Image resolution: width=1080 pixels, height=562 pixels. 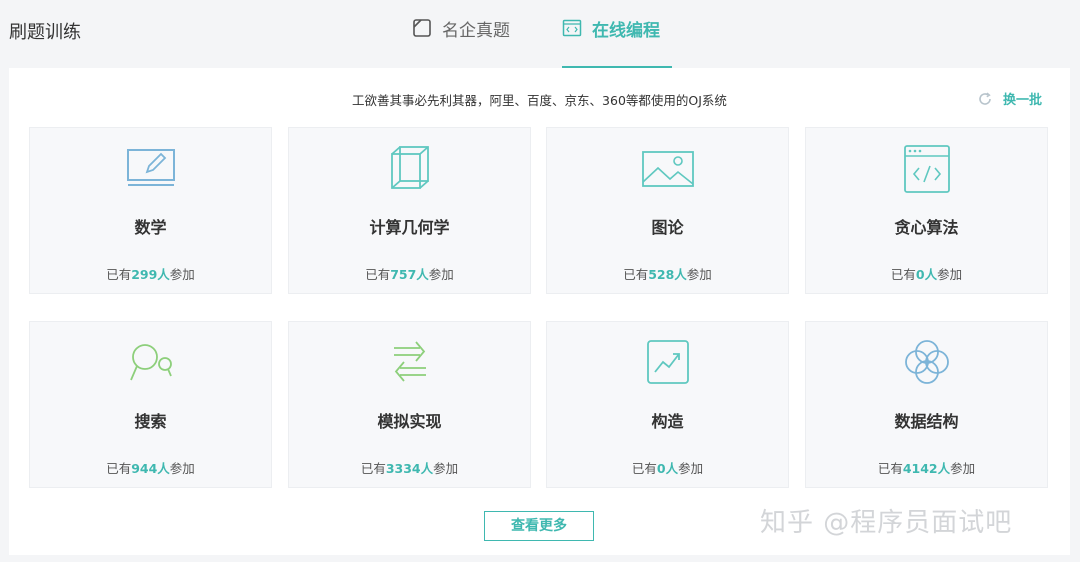 What do you see at coordinates (667, 169) in the screenshot?
I see `image-icon` at bounding box center [667, 169].